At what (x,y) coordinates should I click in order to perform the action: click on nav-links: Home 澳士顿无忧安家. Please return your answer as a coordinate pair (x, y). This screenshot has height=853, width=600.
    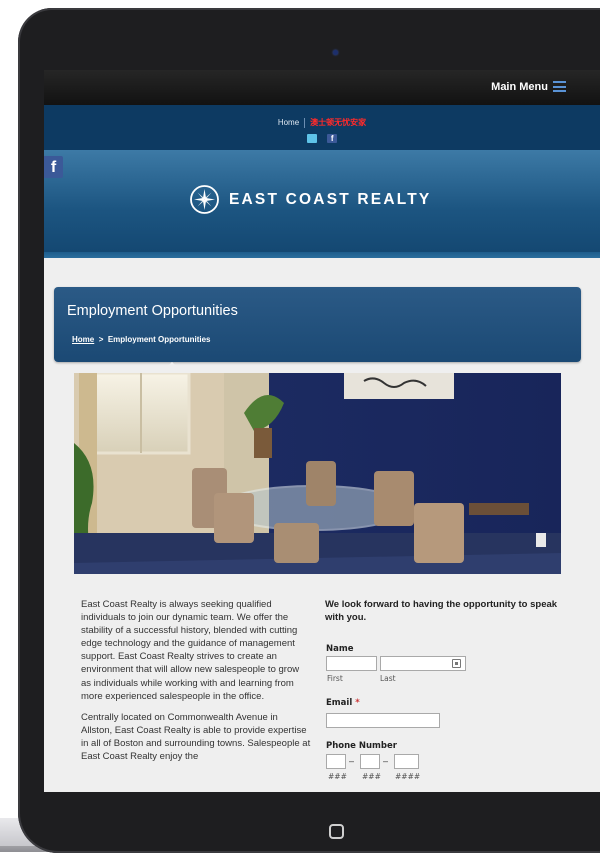
    Looking at the image, I should click on (322, 122).